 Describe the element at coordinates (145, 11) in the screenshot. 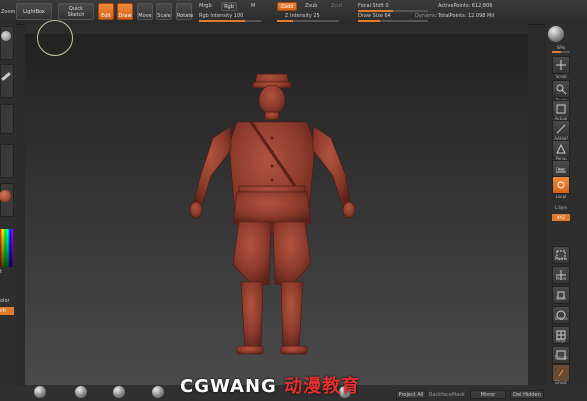

I see `move-button: Move` at that location.